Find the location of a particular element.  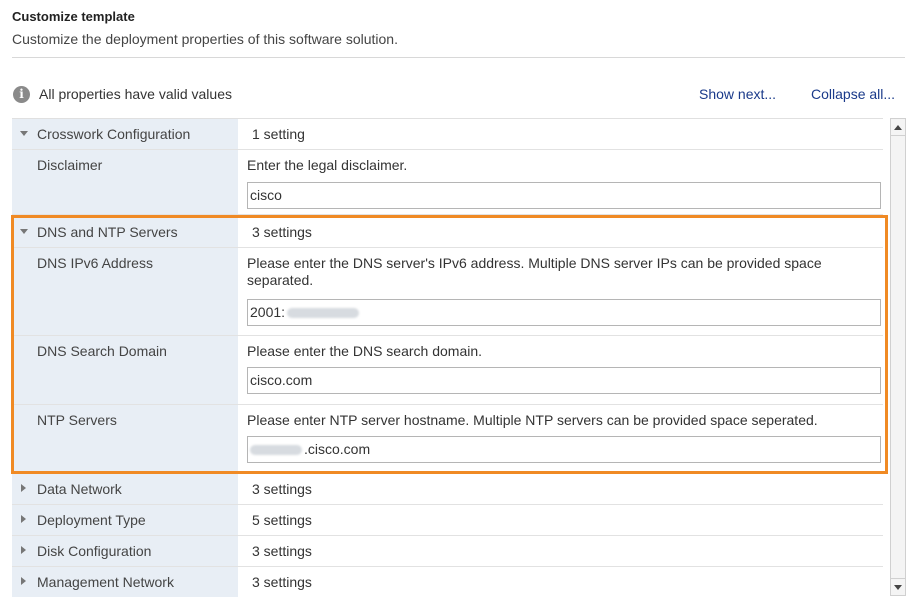

validation-status-text: All properties have valid values is located at coordinates (135, 94).